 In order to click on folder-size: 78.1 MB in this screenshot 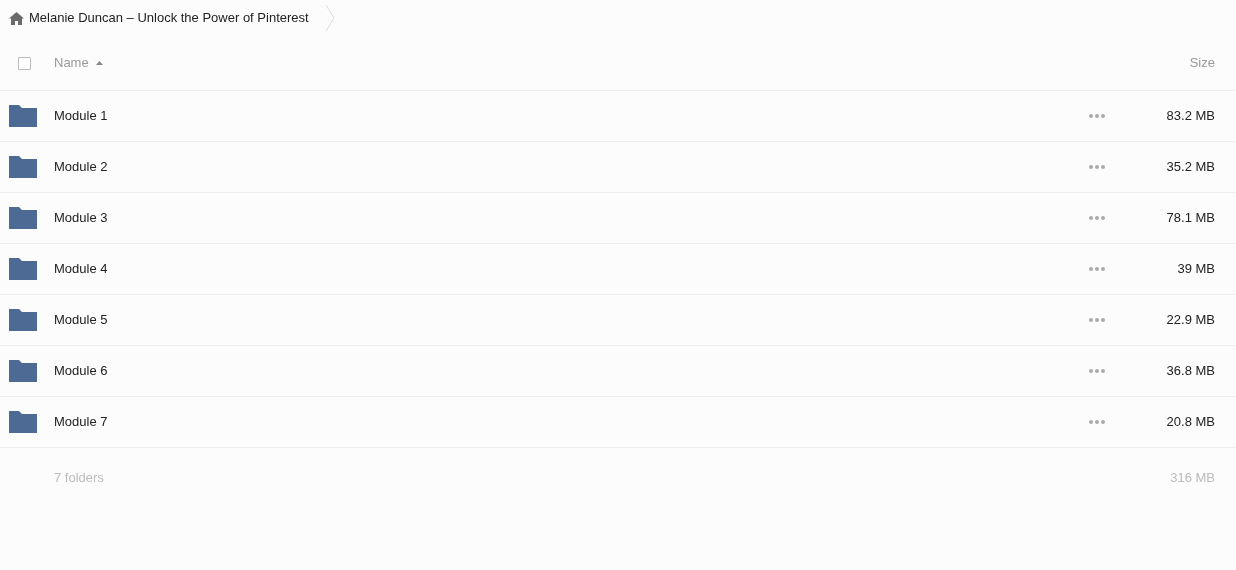, I will do `click(1190, 218)`.